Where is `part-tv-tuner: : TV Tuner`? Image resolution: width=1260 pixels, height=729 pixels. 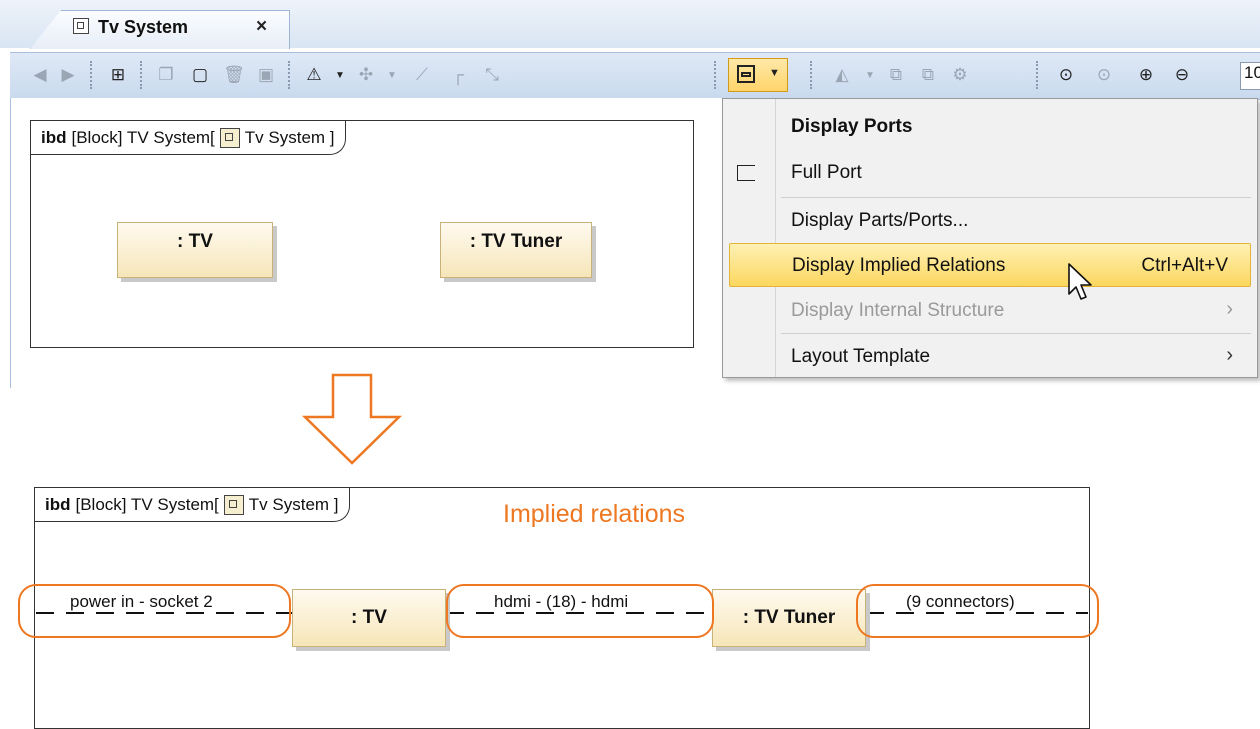
part-tv-tuner: : TV Tuner is located at coordinates (789, 618).